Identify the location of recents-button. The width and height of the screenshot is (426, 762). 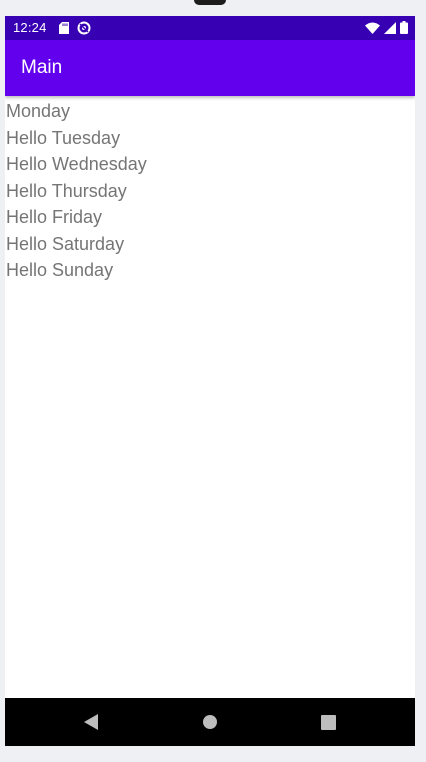
(328, 722).